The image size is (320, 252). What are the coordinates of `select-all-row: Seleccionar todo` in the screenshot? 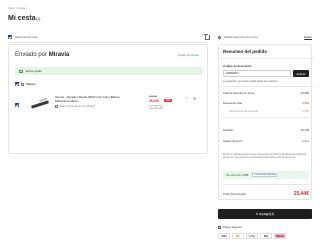 It's located at (109, 37).